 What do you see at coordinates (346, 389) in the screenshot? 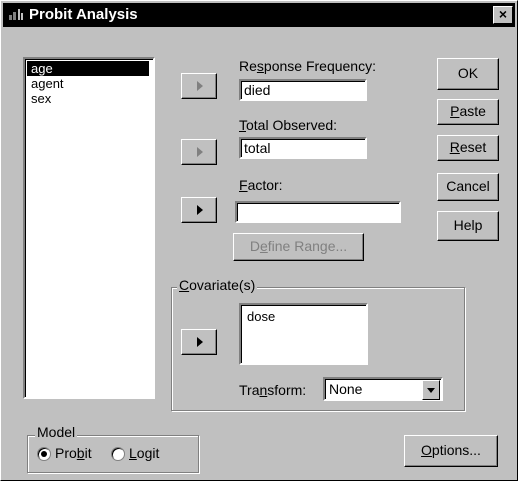
I see `transform-value: None` at bounding box center [346, 389].